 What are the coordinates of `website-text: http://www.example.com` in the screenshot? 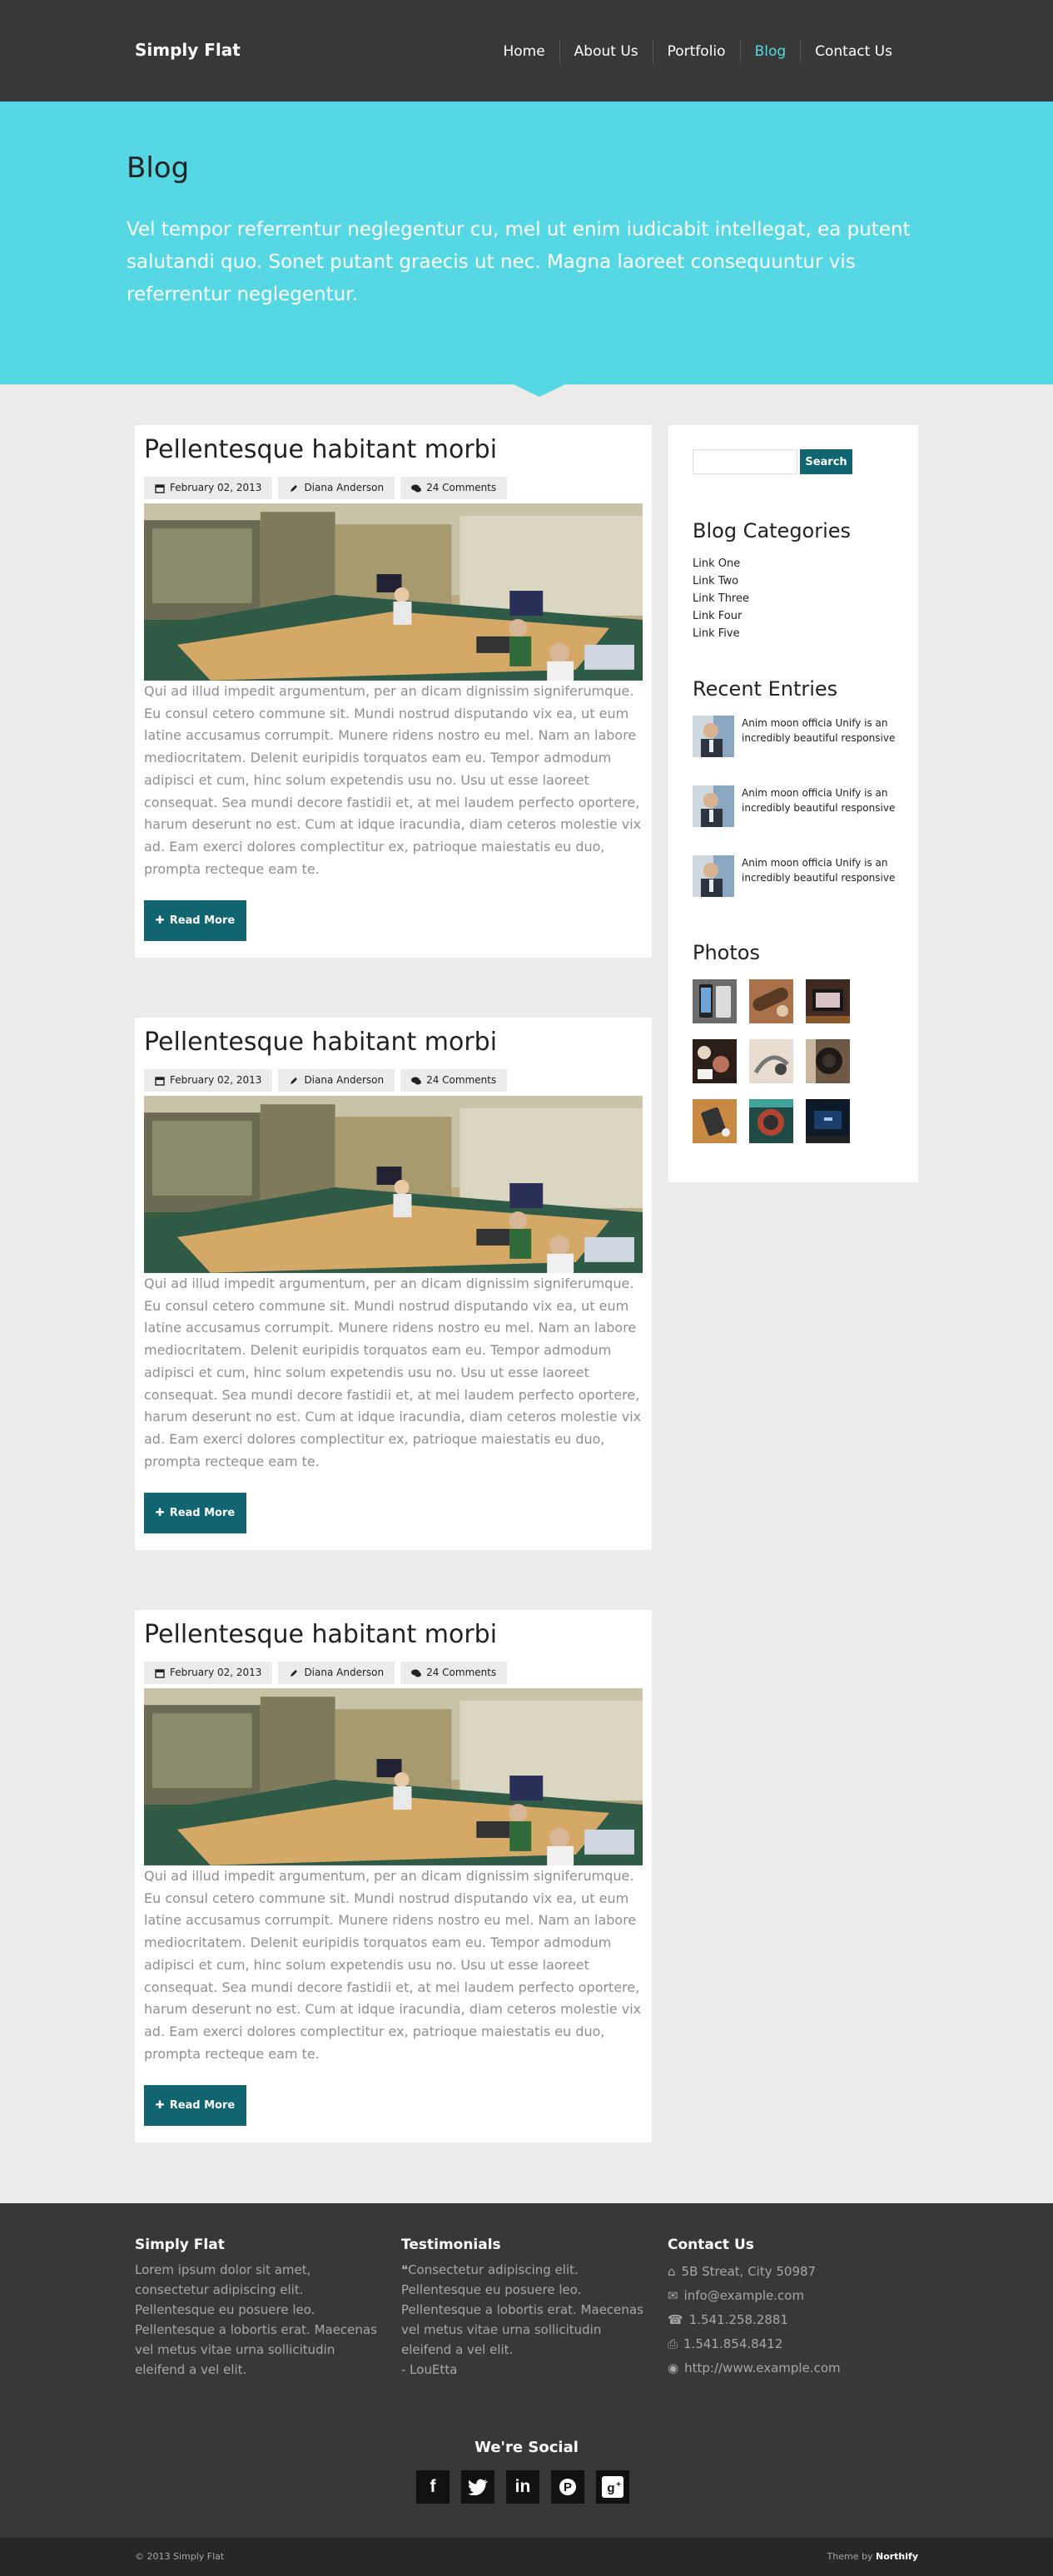 It's located at (762, 2368).